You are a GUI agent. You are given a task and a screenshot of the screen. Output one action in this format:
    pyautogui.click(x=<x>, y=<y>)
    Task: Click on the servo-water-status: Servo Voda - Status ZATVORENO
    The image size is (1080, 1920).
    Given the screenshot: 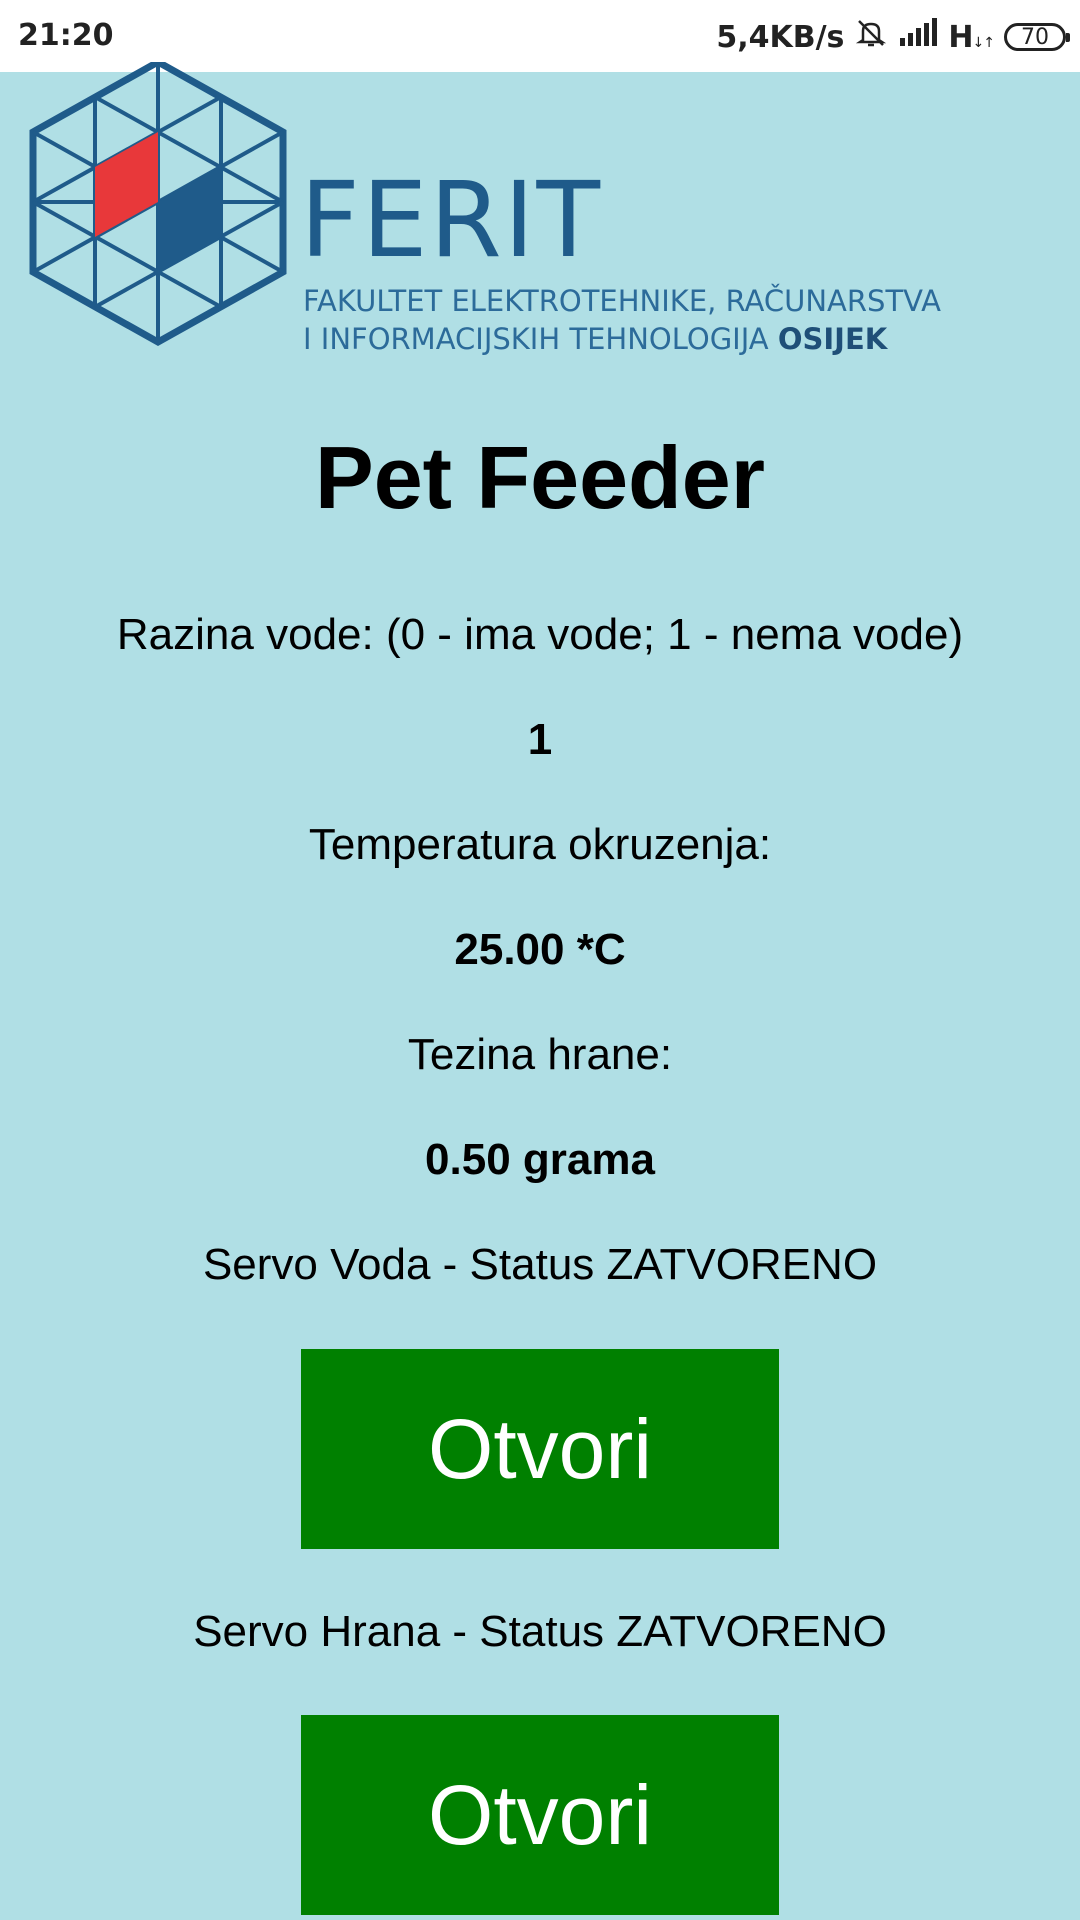 What is the action you would take?
    pyautogui.click(x=540, y=1264)
    